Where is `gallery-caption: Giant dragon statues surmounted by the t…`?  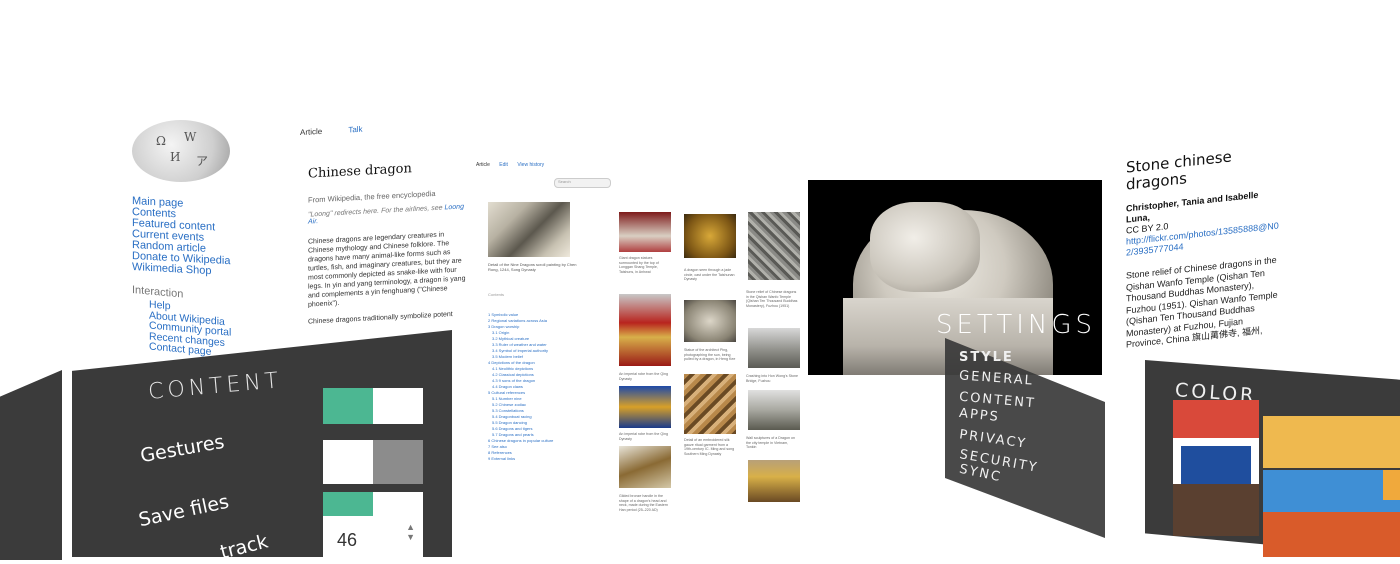
gallery-caption: Giant dragon statues surmounted by the t… is located at coordinates (639, 265).